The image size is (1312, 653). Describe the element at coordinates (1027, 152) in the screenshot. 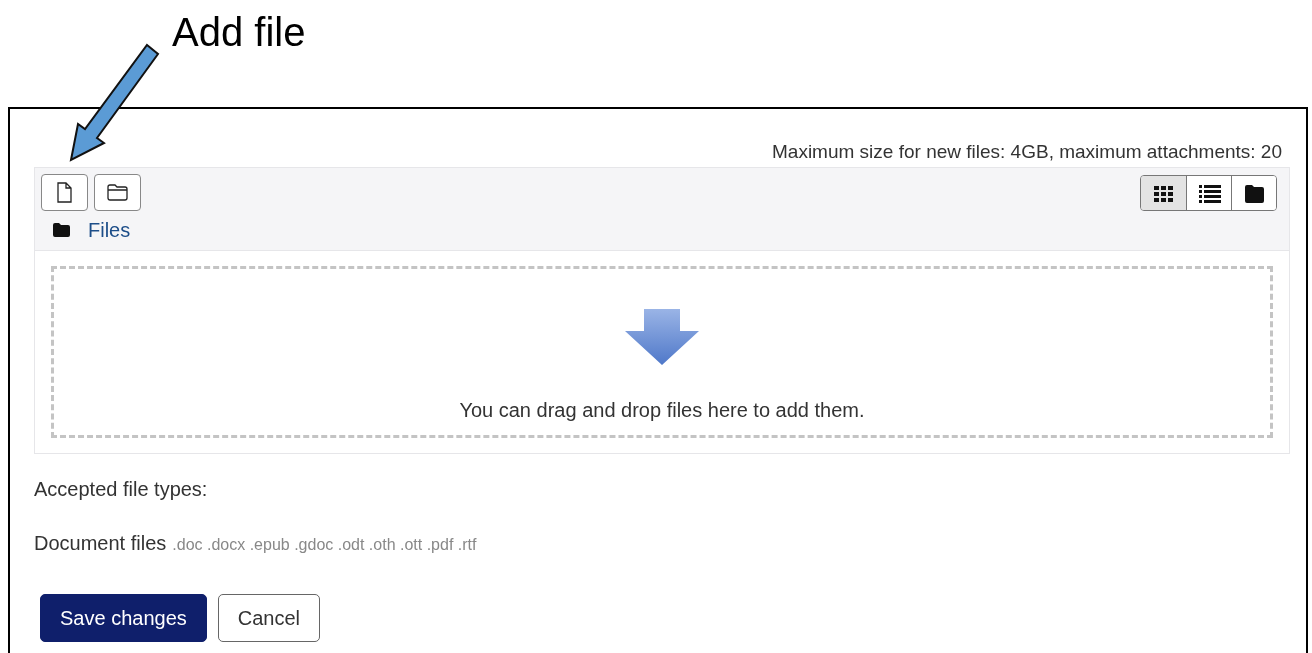

I see `limits-text: Maximum size for new files: 4GB, maximum attachments: 20` at that location.